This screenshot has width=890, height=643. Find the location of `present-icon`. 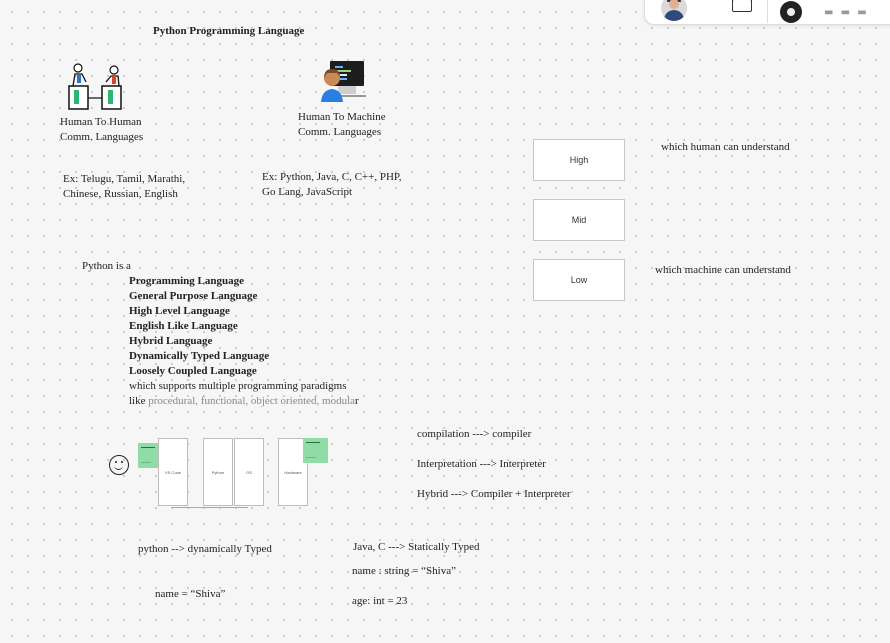

present-icon is located at coordinates (742, 6).